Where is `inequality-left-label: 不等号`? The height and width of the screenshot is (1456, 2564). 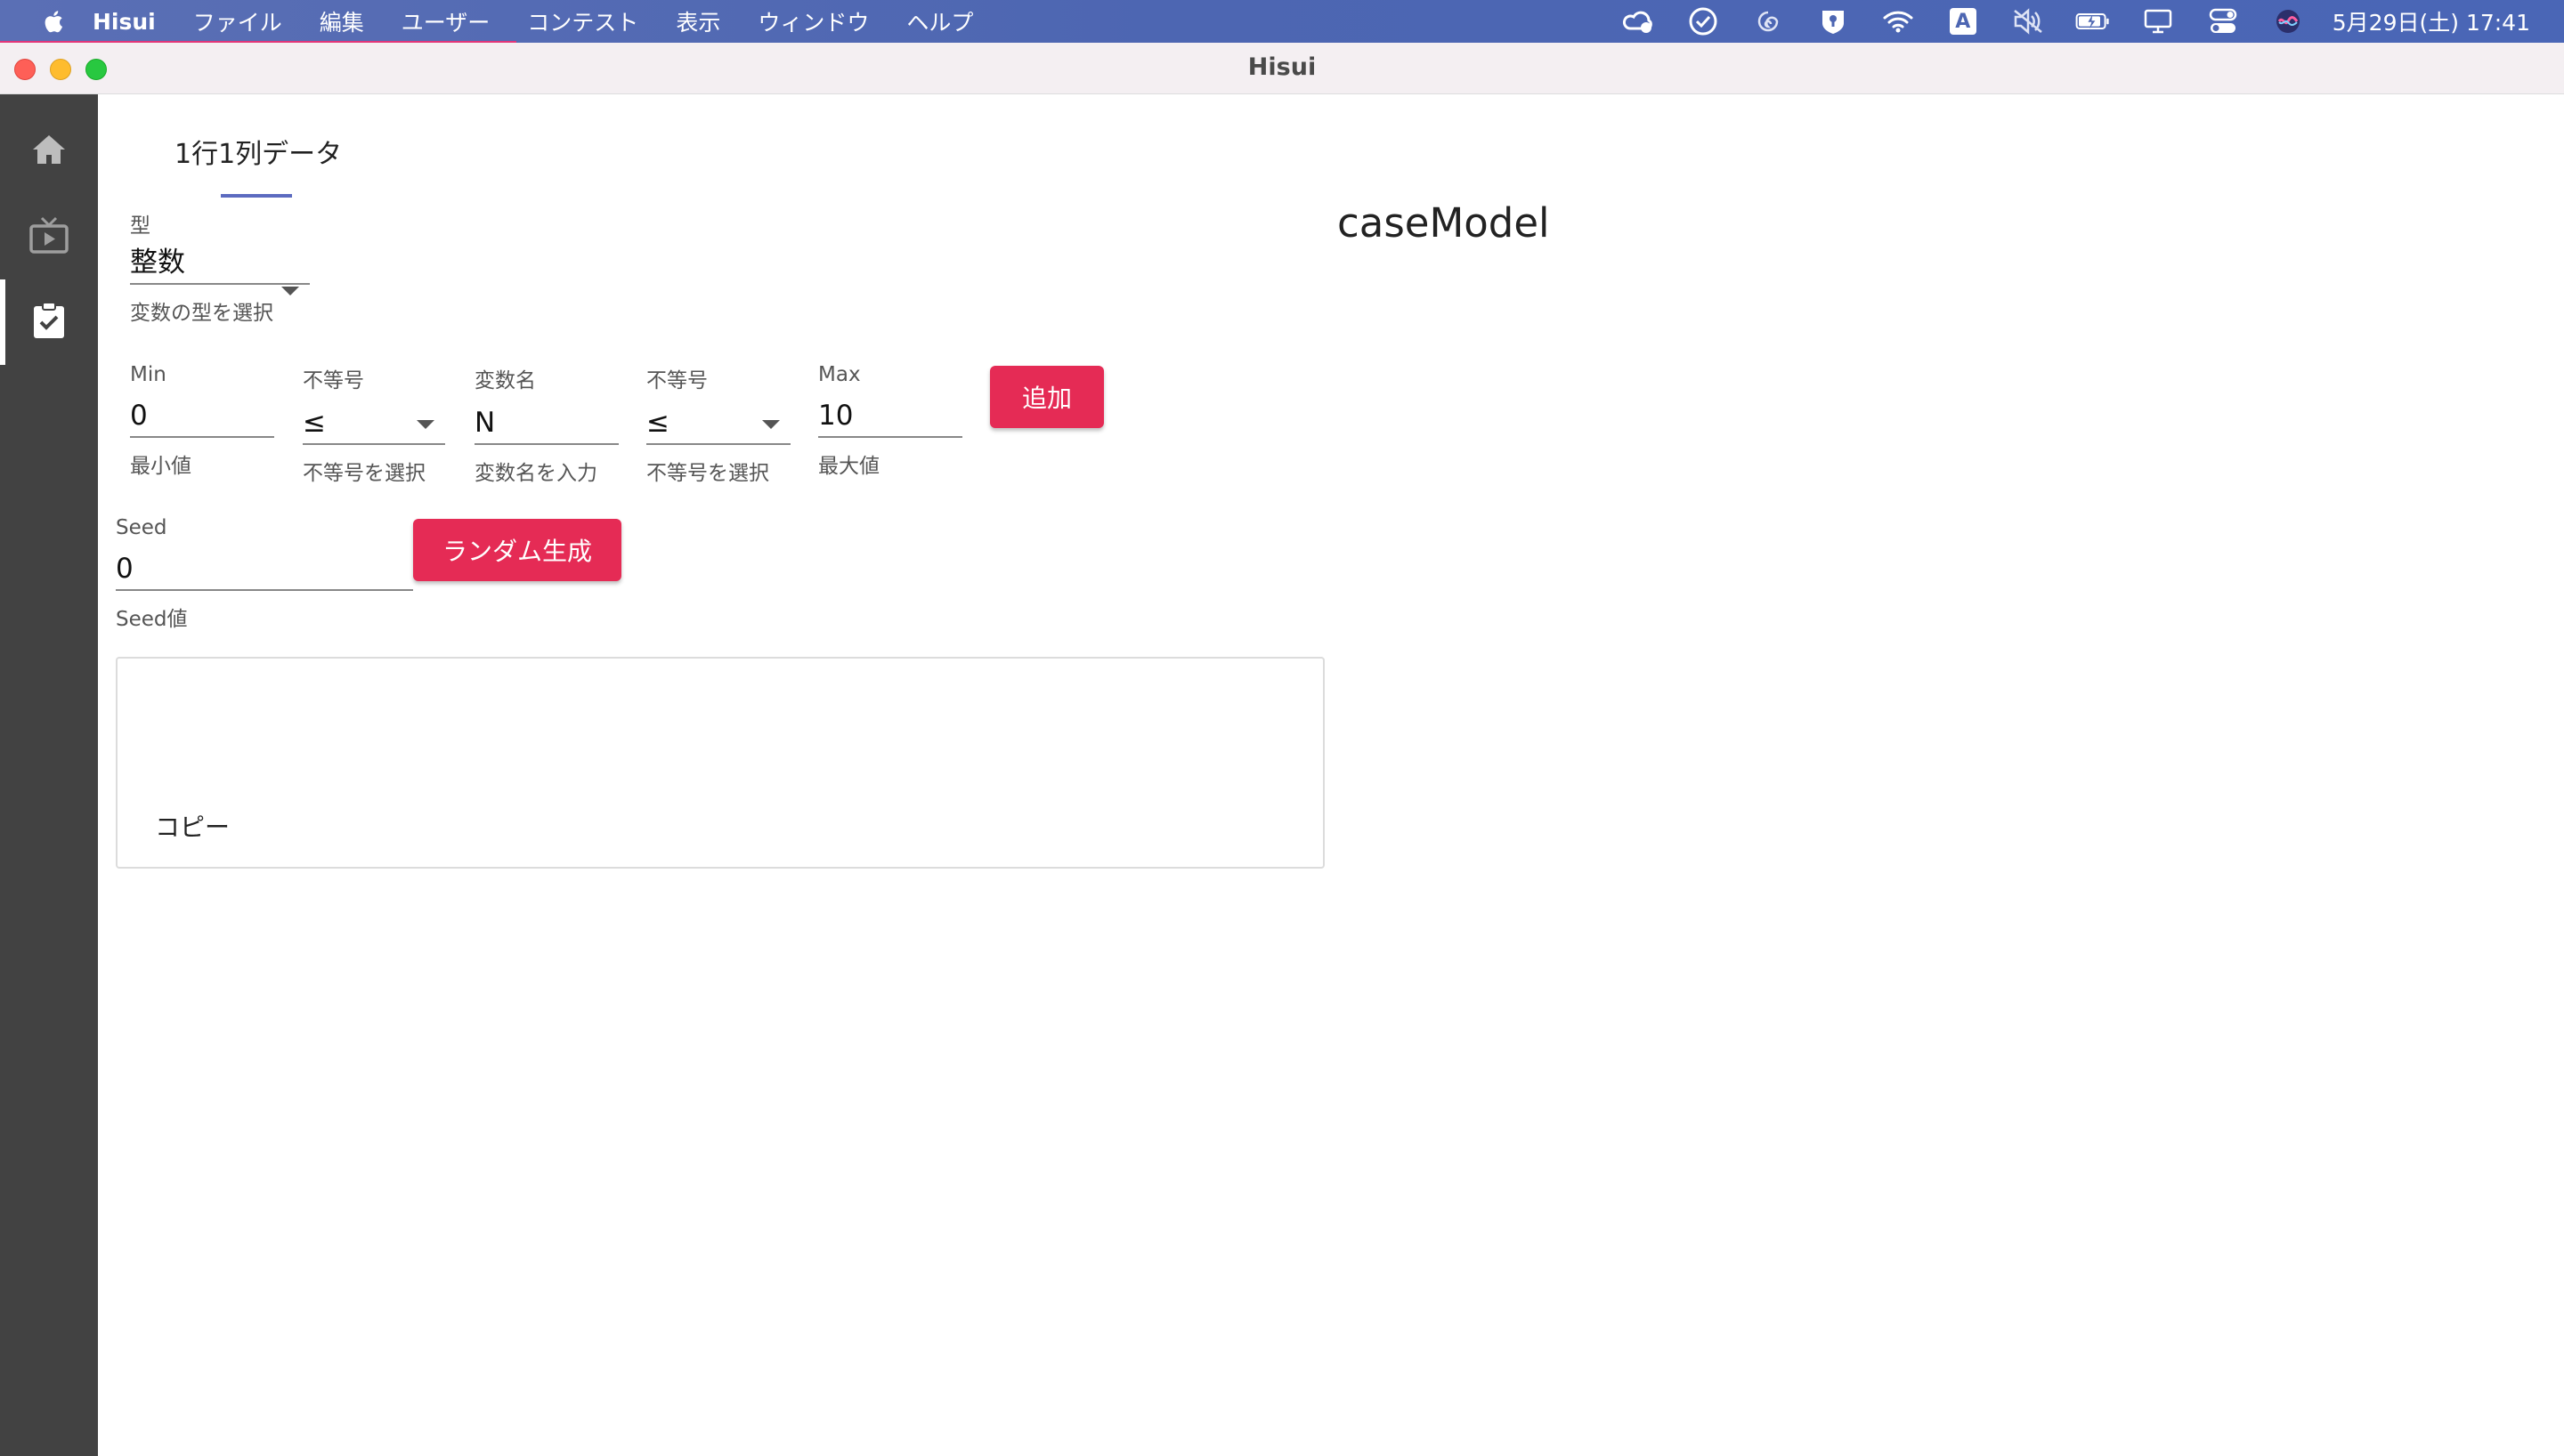 inequality-left-label: 不等号 is located at coordinates (333, 380).